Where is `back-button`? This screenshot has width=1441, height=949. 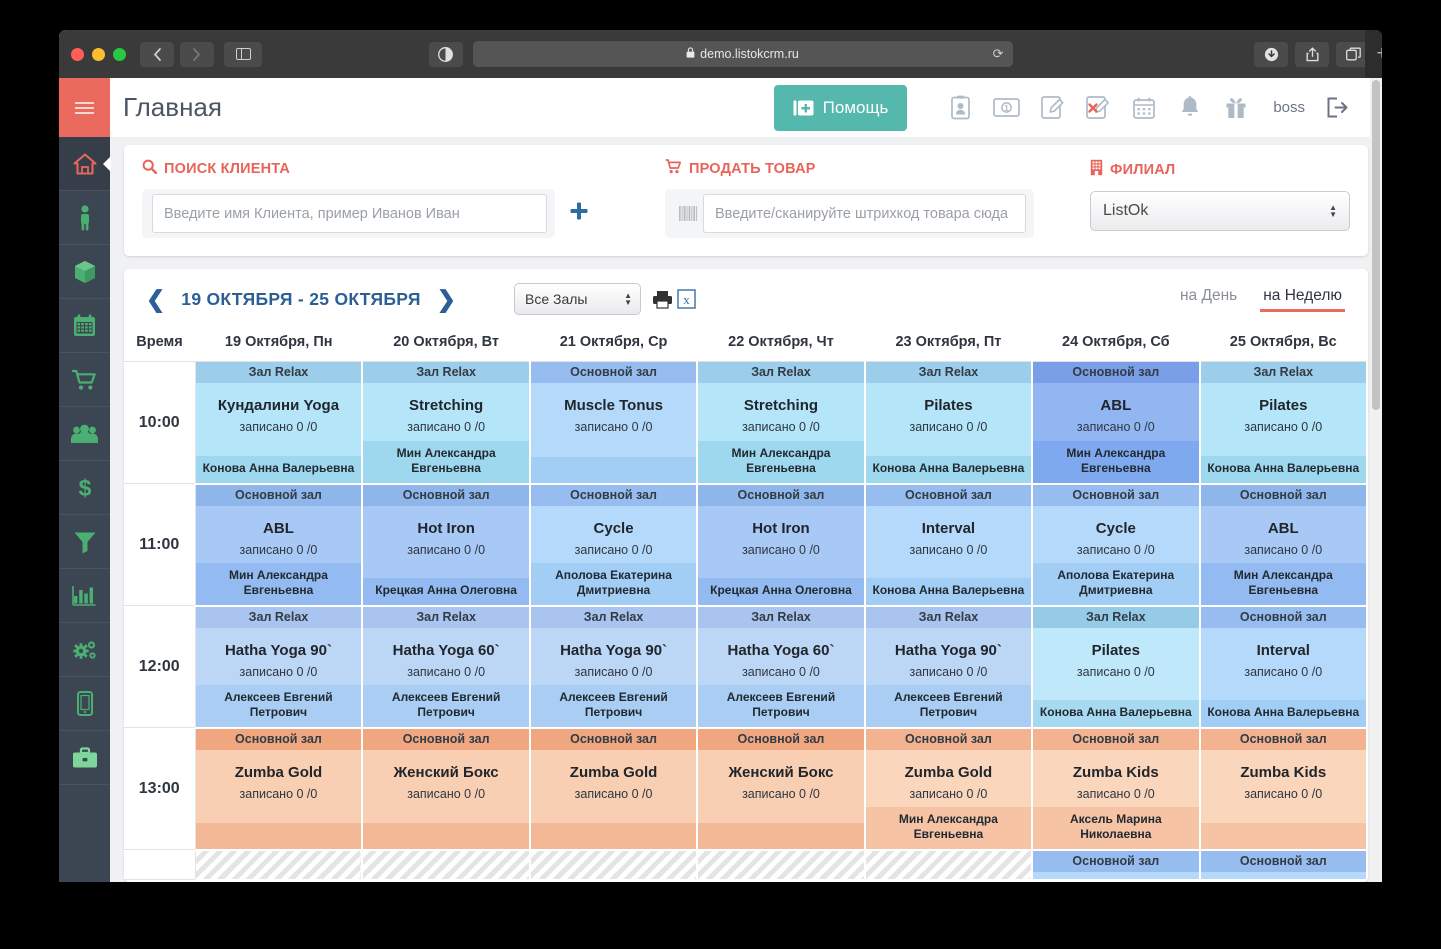 back-button is located at coordinates (157, 54).